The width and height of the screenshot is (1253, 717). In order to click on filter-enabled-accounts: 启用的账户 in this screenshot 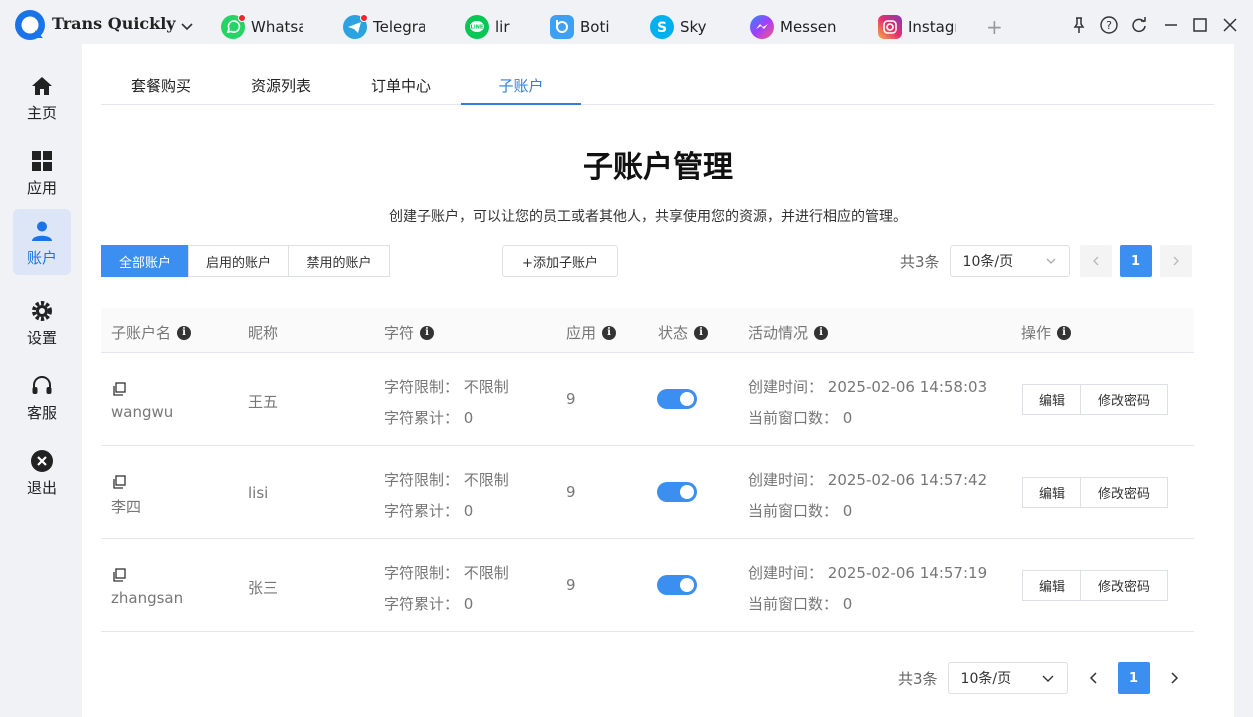, I will do `click(238, 261)`.